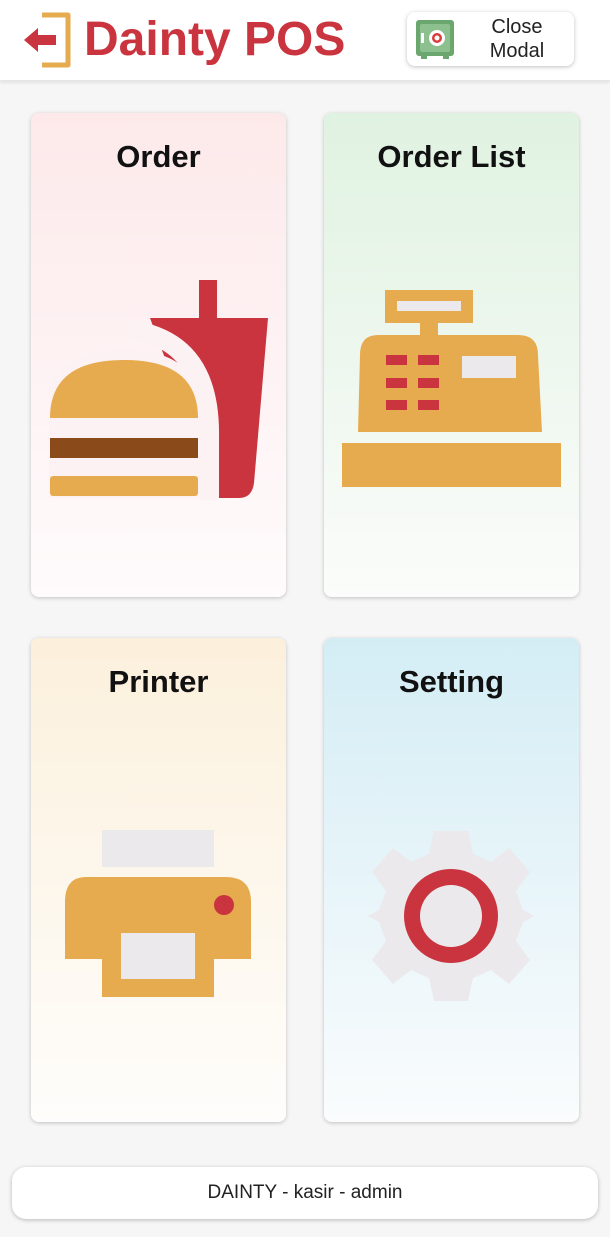 The height and width of the screenshot is (1237, 610). What do you see at coordinates (517, 27) in the screenshot?
I see `close-modal-label-line1: Close` at bounding box center [517, 27].